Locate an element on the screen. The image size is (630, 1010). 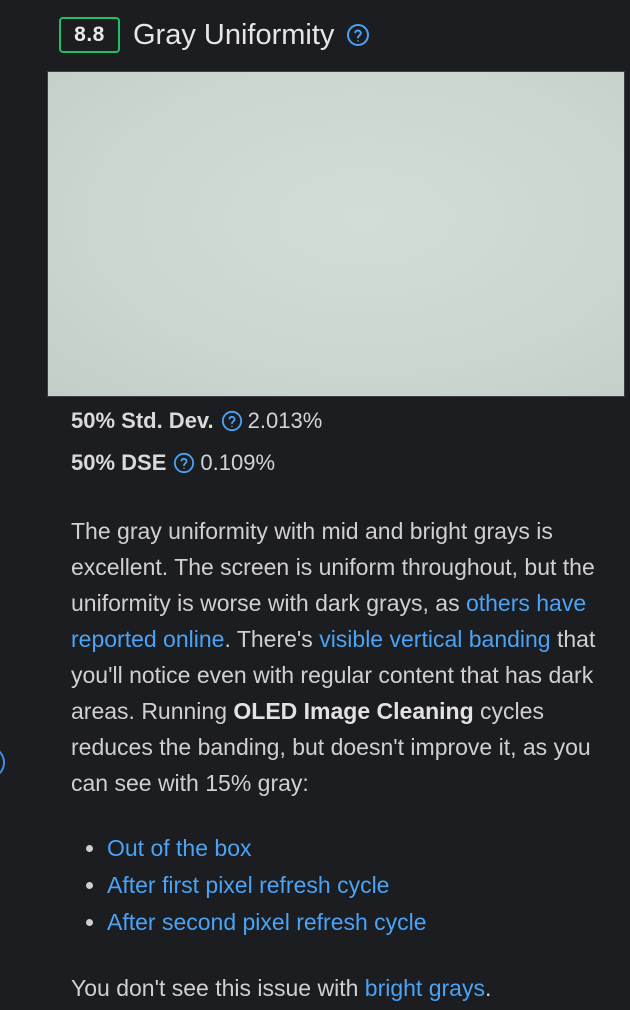
link-bright-grays: bright grays is located at coordinates (425, 988).